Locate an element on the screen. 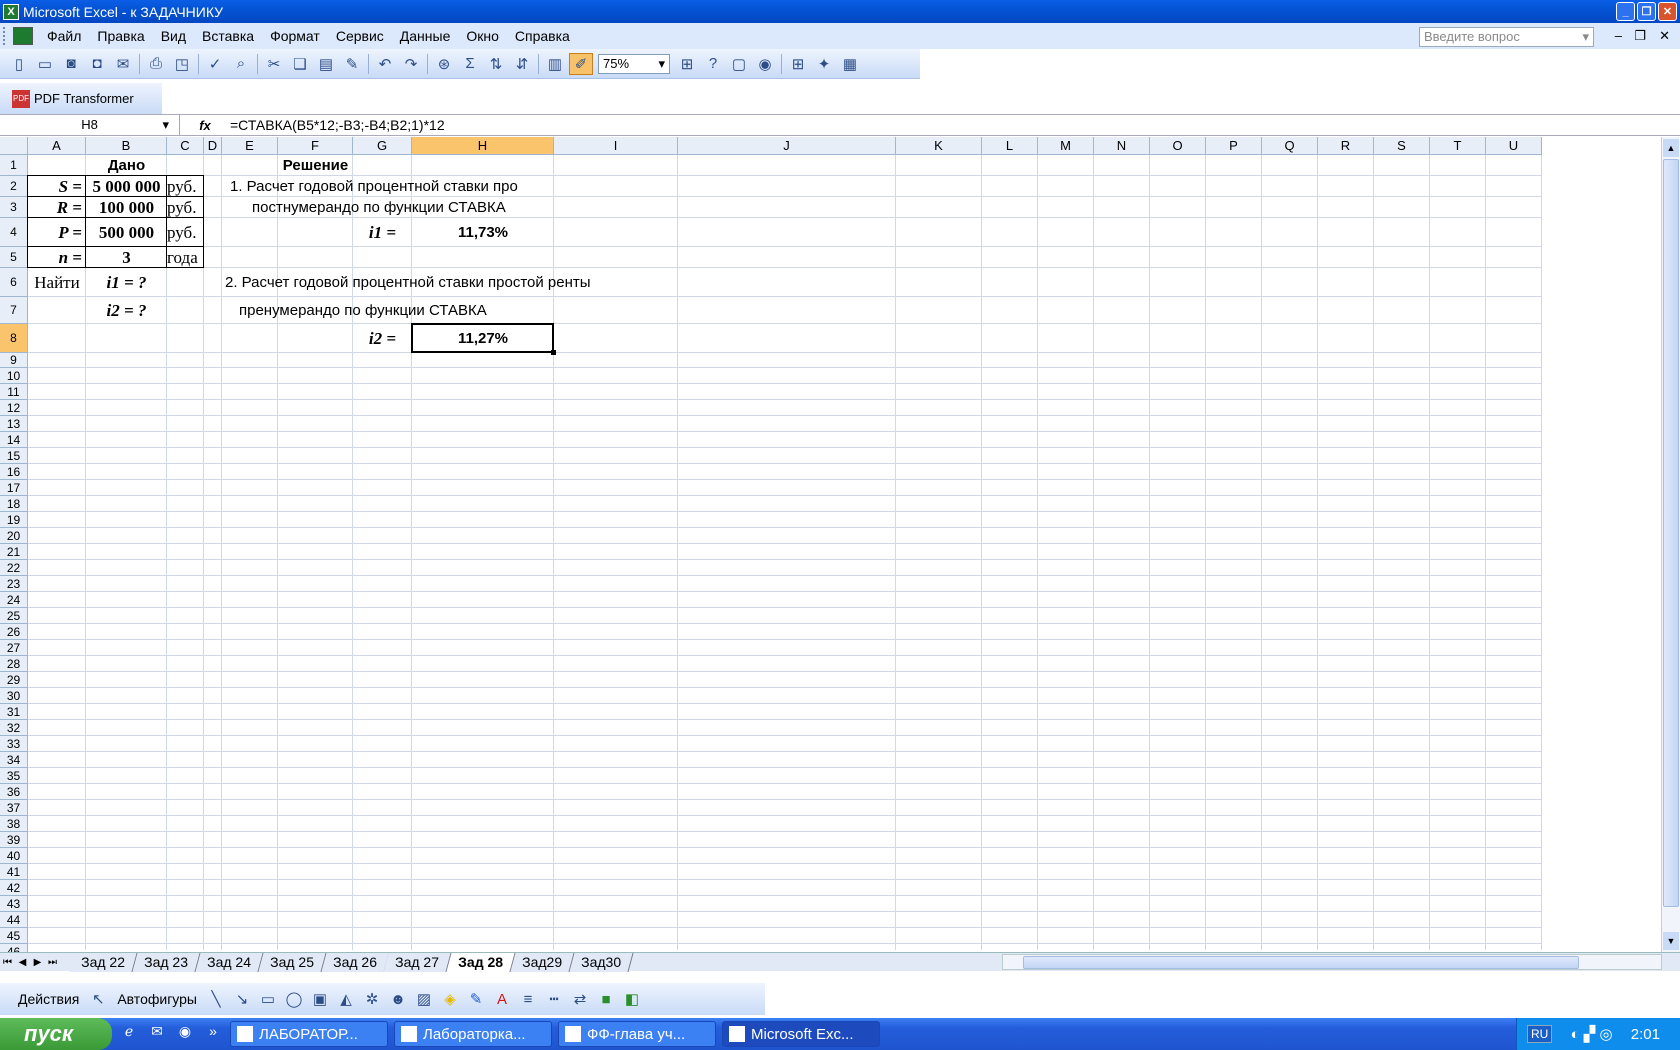 The image size is (1680, 1050). quicklaunch-expand-icon: » is located at coordinates (213, 1034).